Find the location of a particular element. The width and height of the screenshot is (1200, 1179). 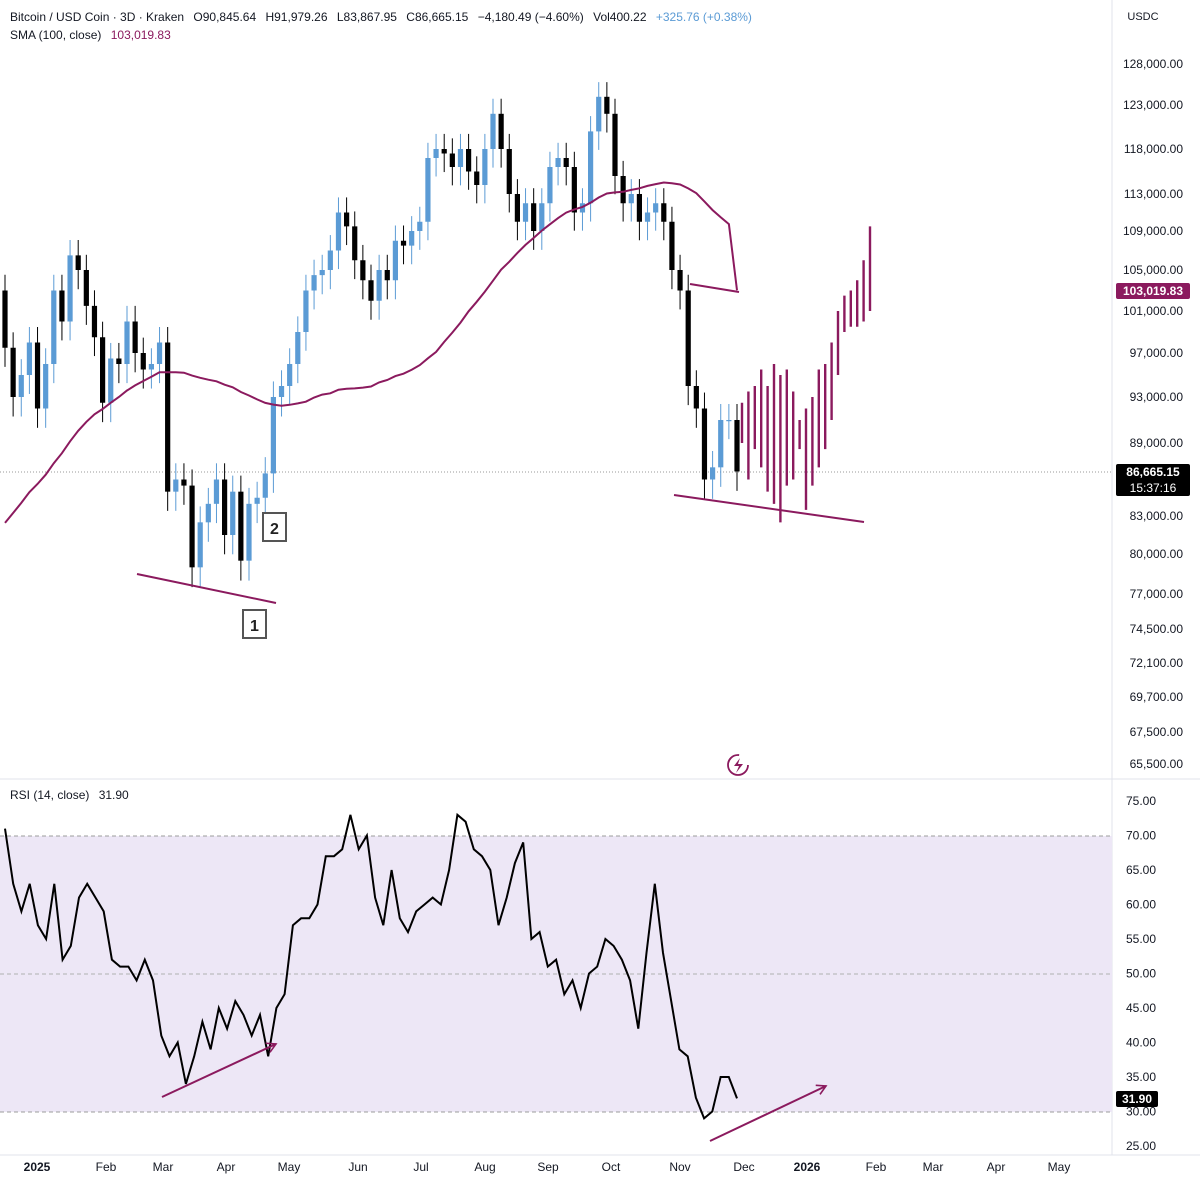

rsi-legend-label: RSI (14, close) is located at coordinates (50, 795).